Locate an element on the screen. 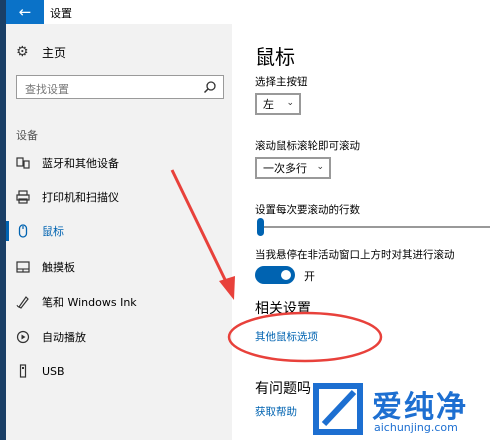  sidebar-item-label: USB is located at coordinates (53, 371).